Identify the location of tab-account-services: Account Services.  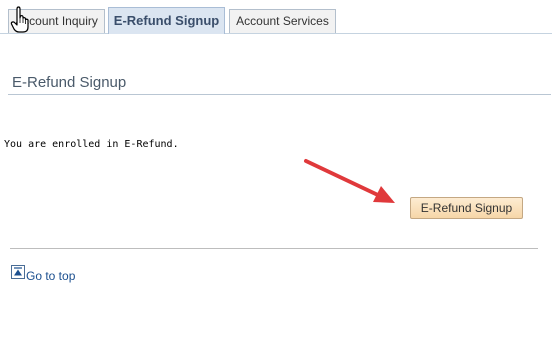
(282, 21).